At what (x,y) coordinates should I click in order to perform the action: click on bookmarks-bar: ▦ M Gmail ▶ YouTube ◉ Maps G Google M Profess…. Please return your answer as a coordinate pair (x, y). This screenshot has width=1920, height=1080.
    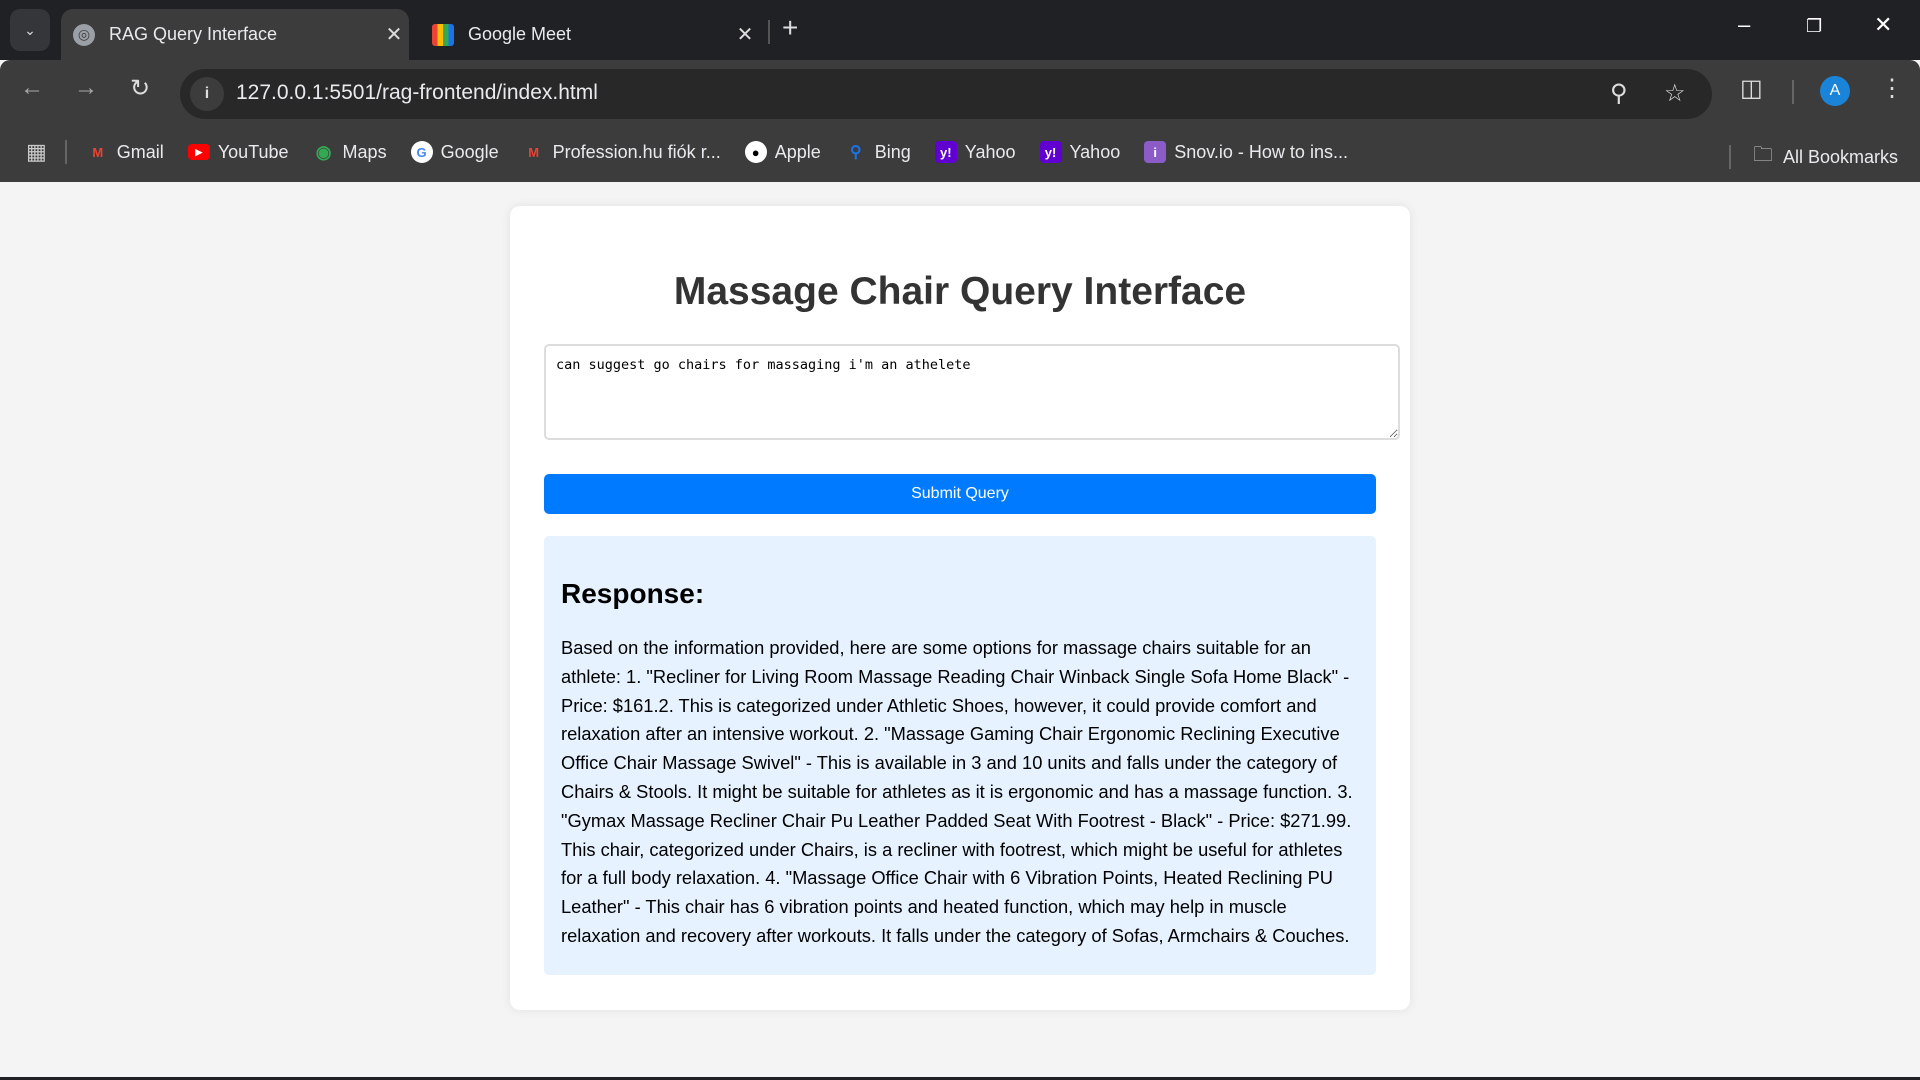
    Looking at the image, I should click on (960, 152).